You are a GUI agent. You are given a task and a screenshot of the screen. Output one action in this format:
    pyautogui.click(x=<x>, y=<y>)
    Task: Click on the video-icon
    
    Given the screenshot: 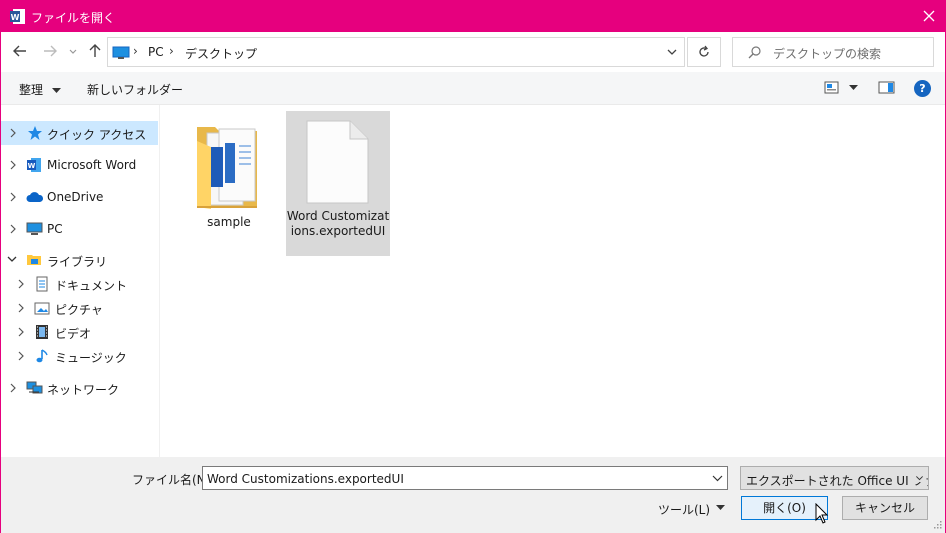 What is the action you would take?
    pyautogui.click(x=42, y=332)
    